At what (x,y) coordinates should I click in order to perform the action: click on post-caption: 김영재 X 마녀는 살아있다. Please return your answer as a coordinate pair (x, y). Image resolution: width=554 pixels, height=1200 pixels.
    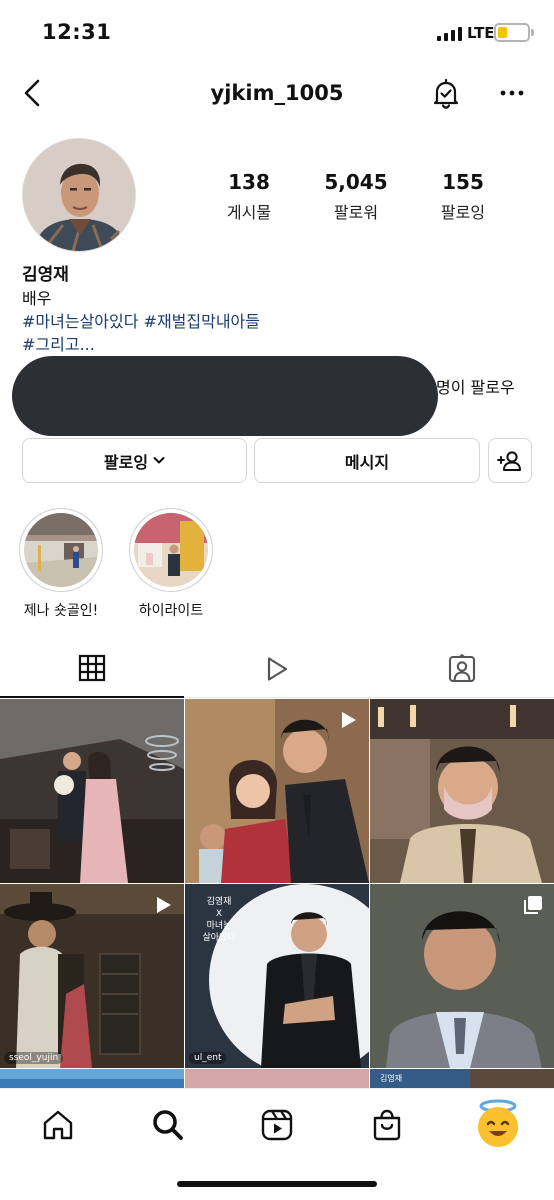
    Looking at the image, I should click on (219, 920).